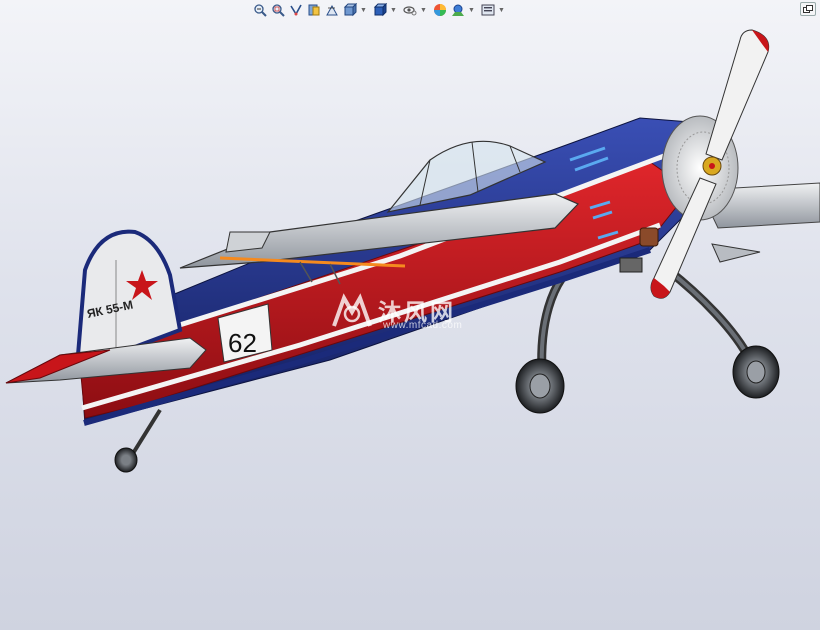 The image size is (820, 630). What do you see at coordinates (138, 440) in the screenshot?
I see `tail-wheel` at bounding box center [138, 440].